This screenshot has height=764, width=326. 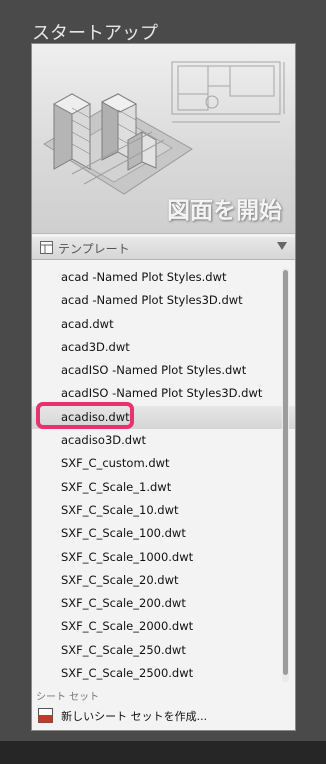 I want to click on template-list-item: acad3D.dwt, so click(x=163, y=347).